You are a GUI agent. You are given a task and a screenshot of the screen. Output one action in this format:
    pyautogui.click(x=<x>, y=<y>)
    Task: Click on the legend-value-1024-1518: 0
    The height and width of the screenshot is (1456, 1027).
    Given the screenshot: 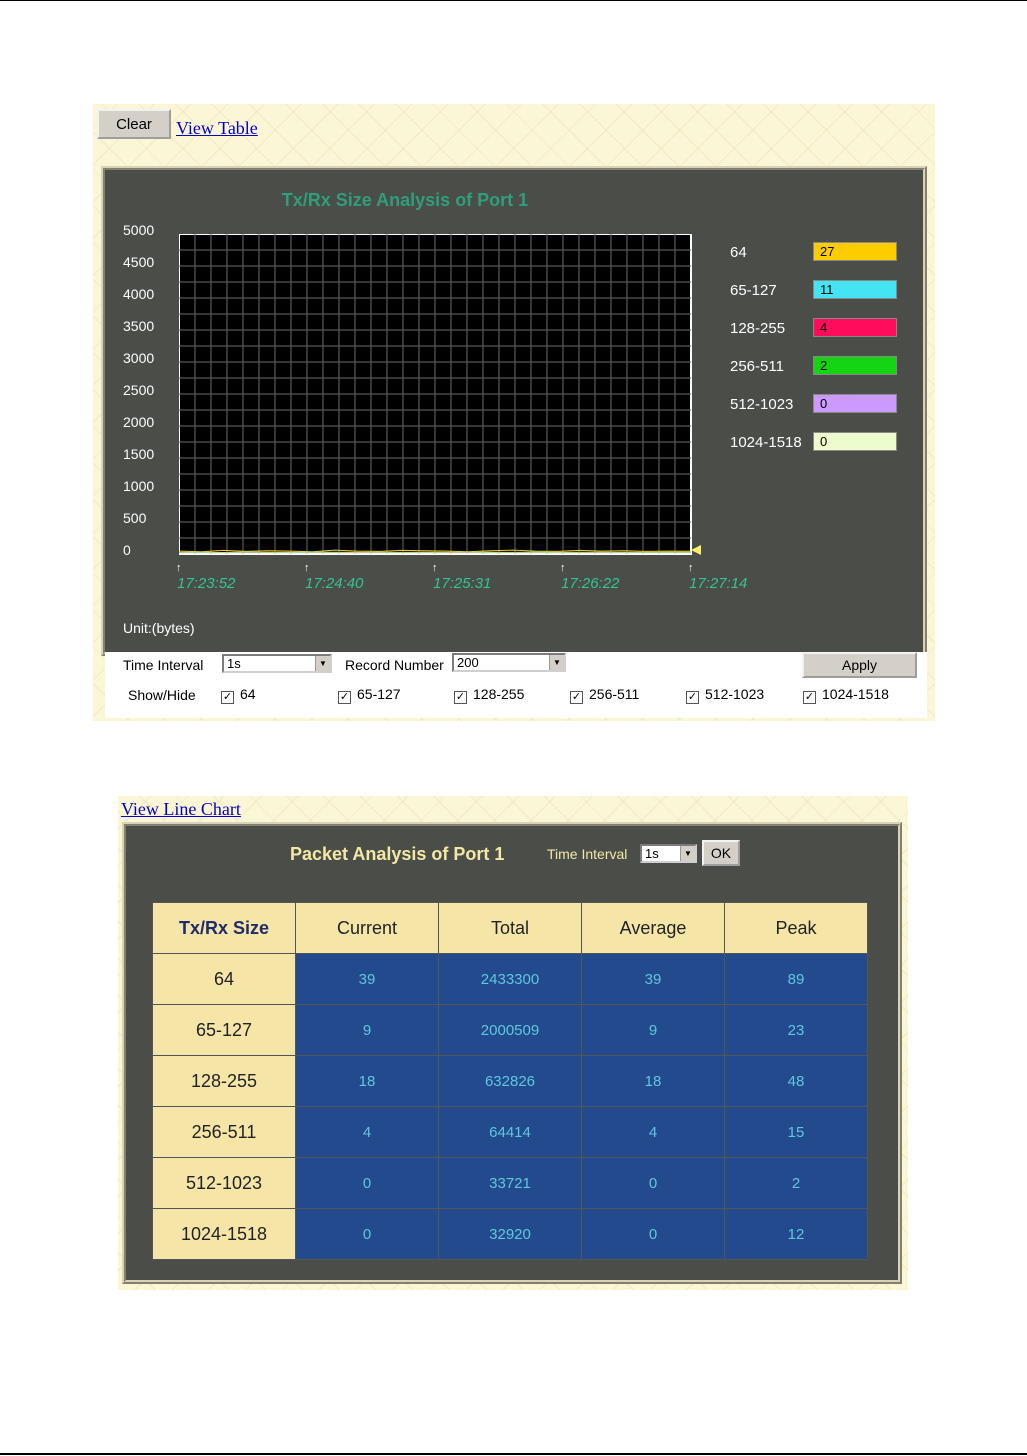 What is the action you would take?
    pyautogui.click(x=855, y=441)
    